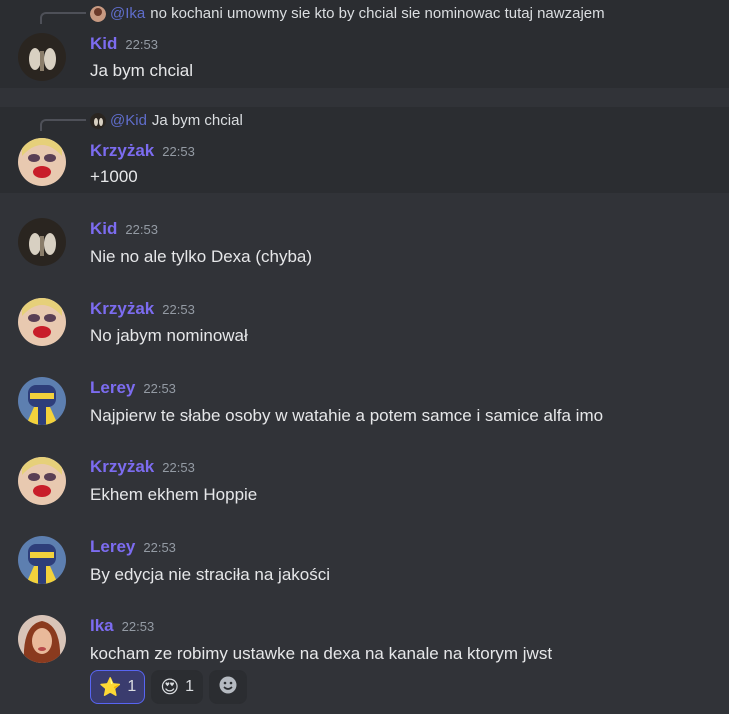 This screenshot has height=714, width=729. I want to click on message-text: +1000, so click(114, 176).